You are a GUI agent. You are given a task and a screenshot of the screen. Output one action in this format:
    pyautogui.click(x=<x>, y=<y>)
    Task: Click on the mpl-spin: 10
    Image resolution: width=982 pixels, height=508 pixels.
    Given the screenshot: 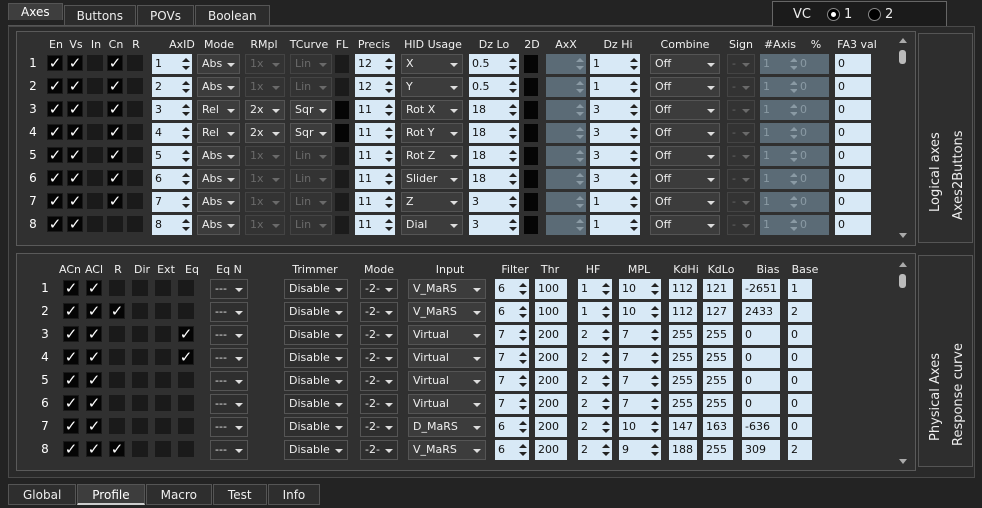 What is the action you would take?
    pyautogui.click(x=640, y=427)
    